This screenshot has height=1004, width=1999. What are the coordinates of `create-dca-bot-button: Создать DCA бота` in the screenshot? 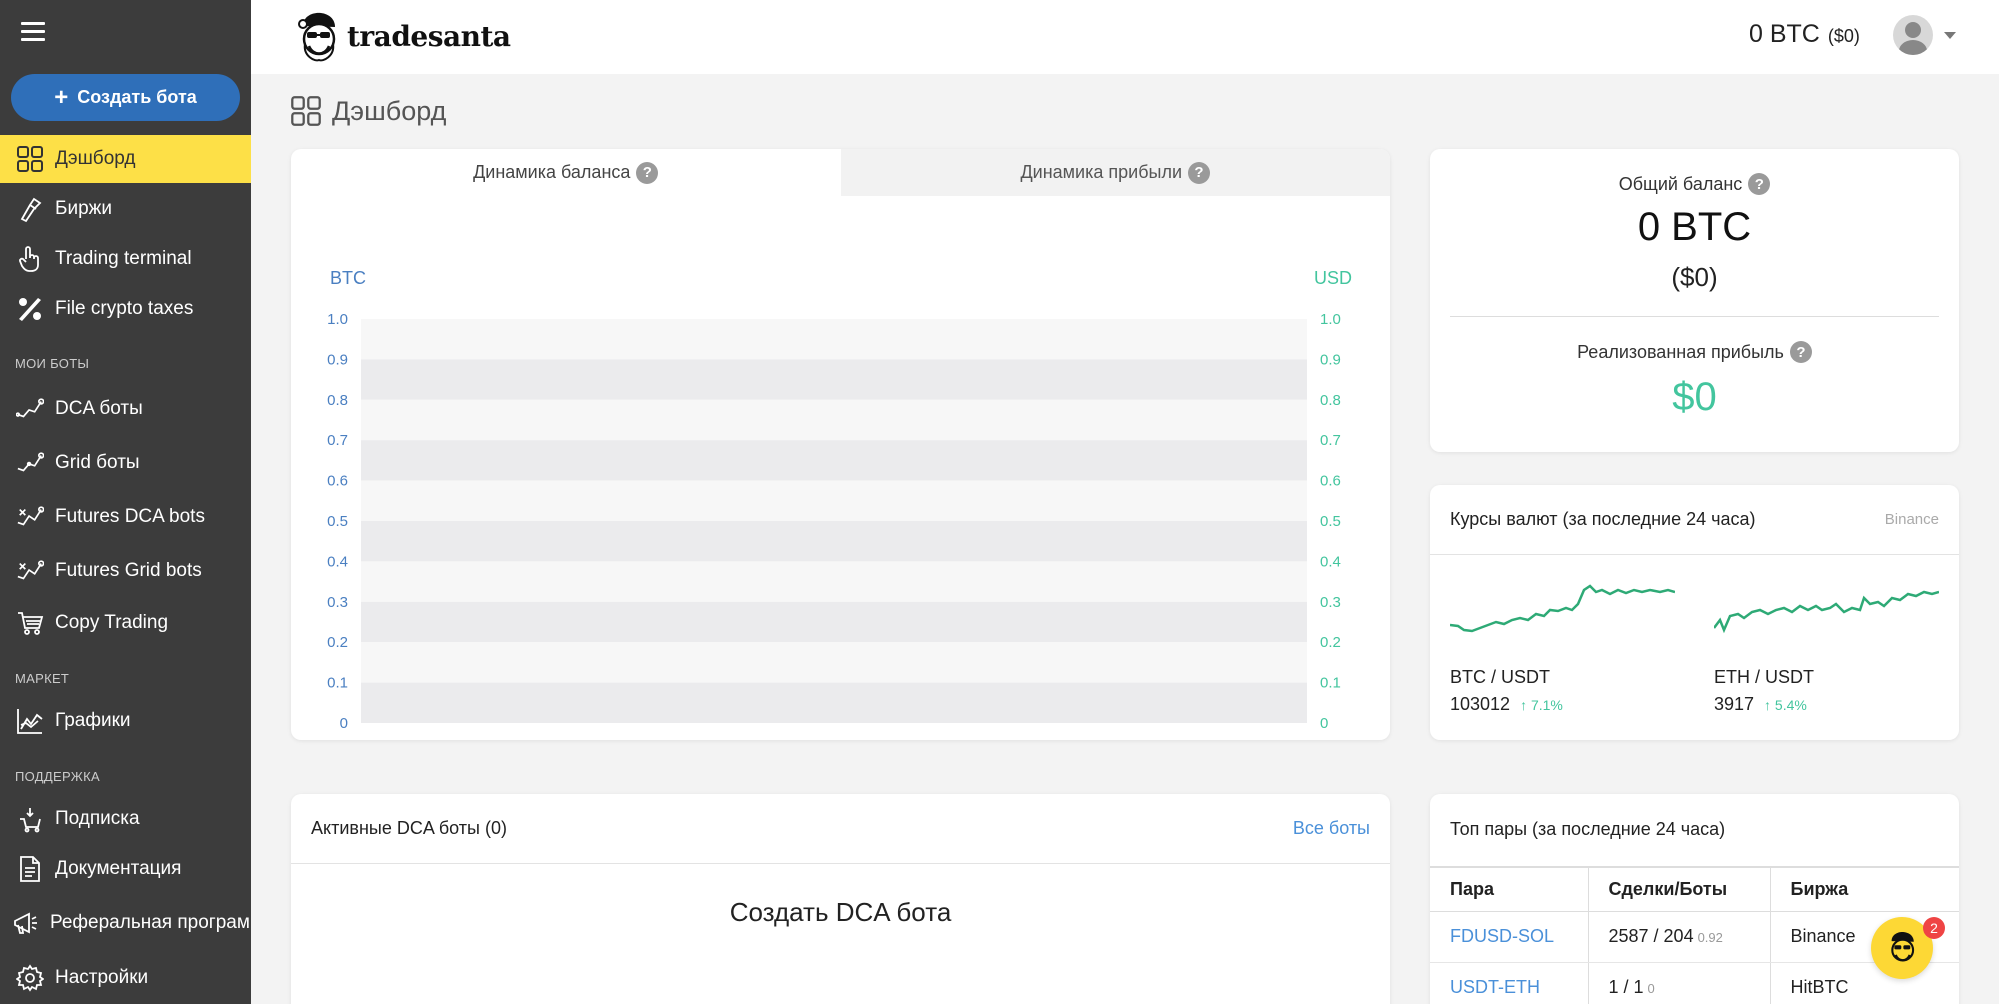 It's located at (840, 912).